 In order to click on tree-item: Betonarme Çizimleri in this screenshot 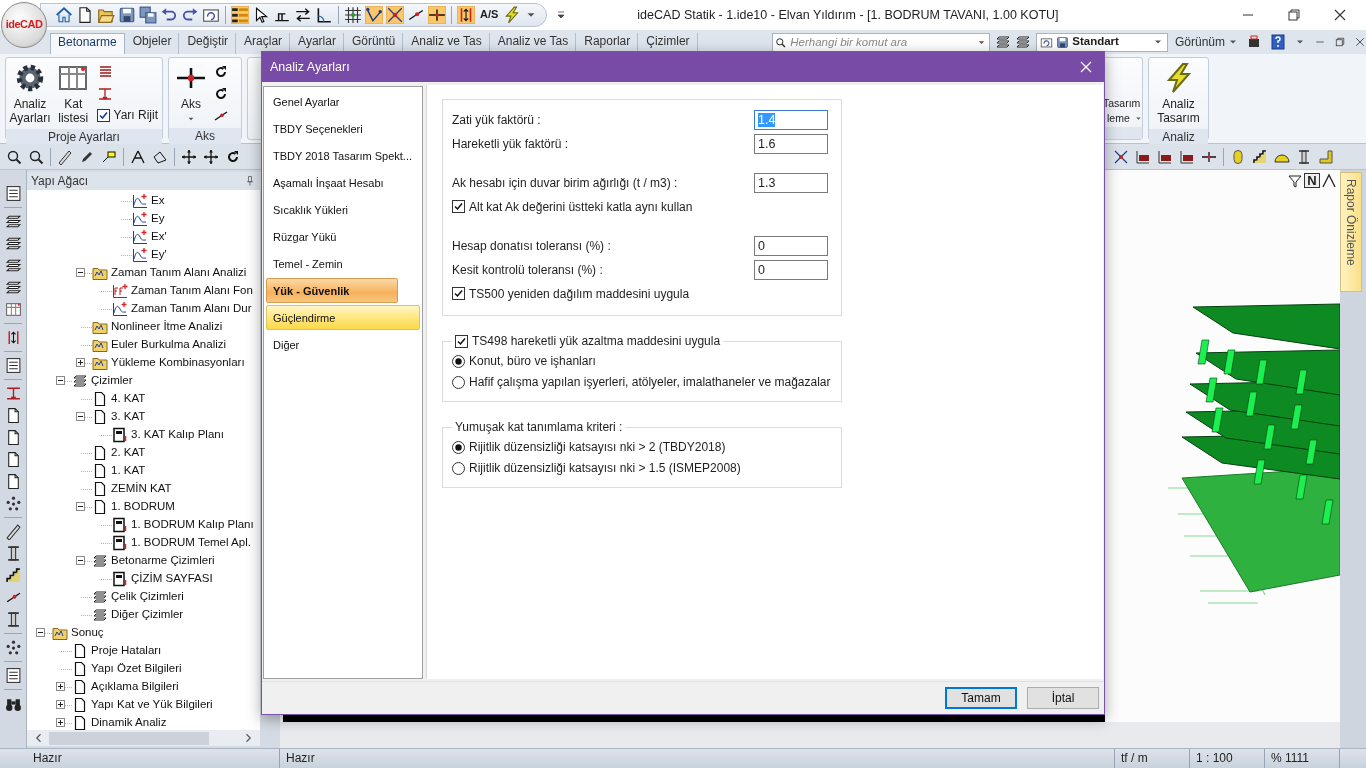, I will do `click(163, 561)`.